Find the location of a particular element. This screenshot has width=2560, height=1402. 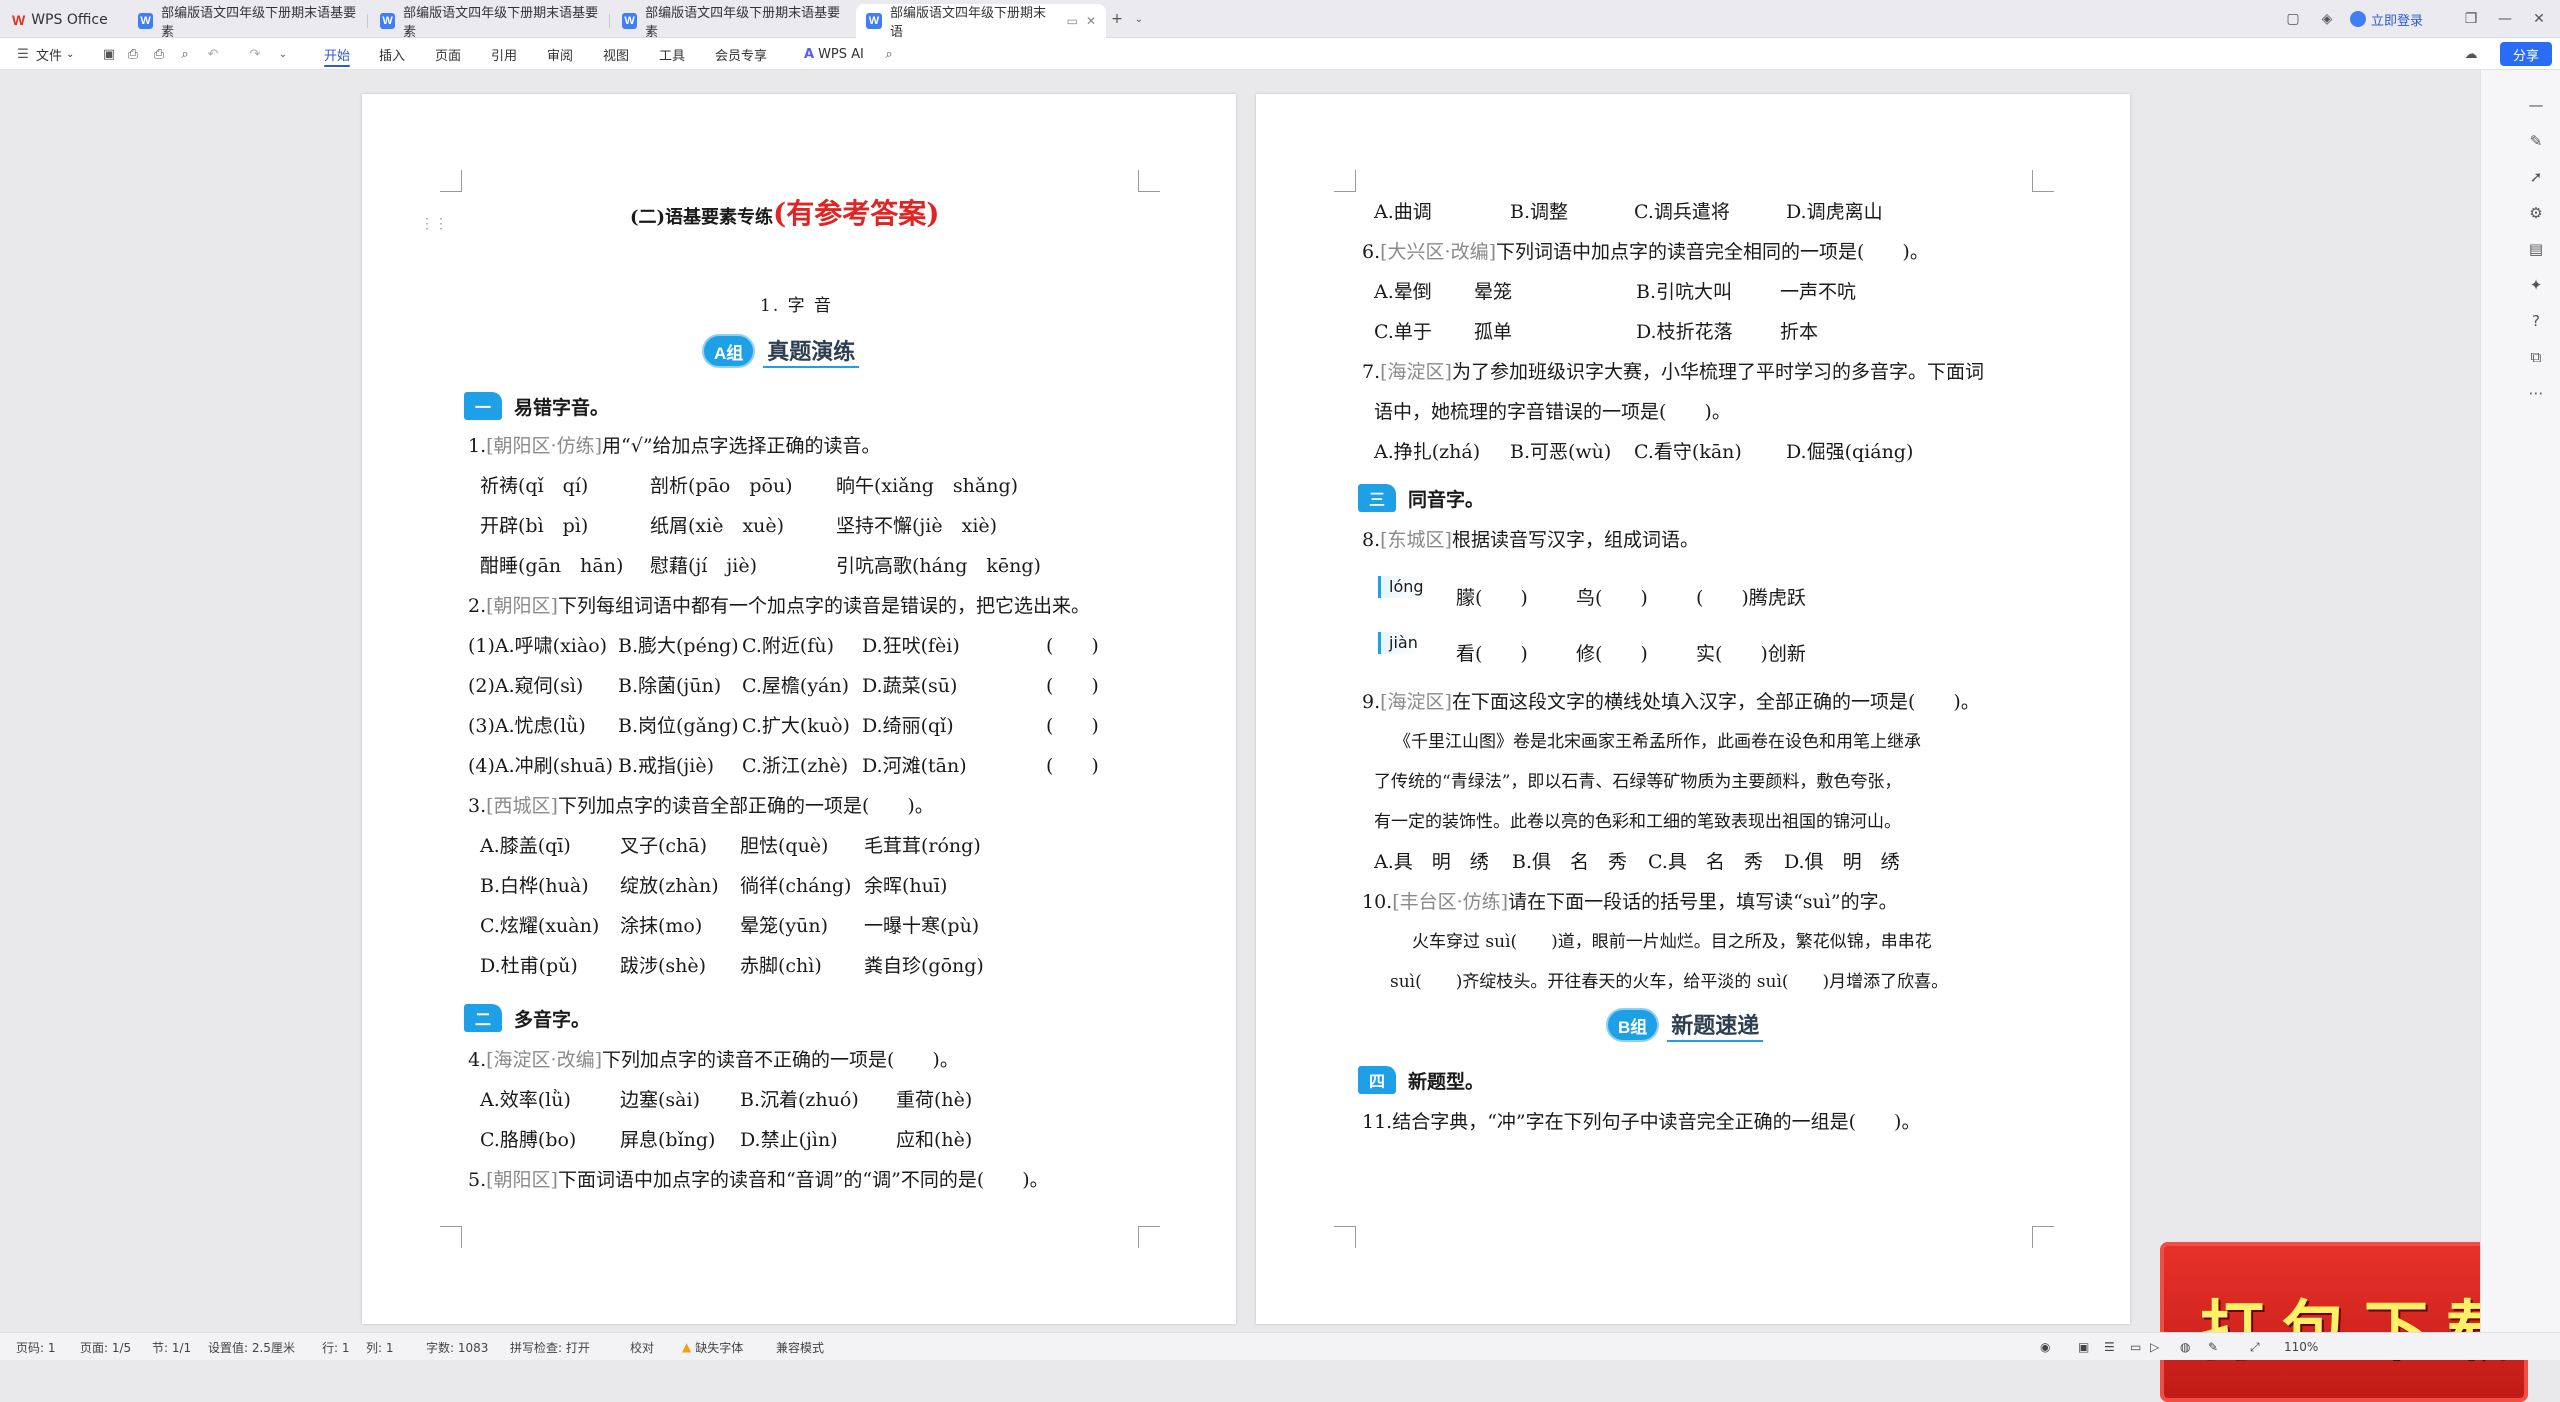

q2-opt: B.除菌(jūn) is located at coordinates (670, 686).